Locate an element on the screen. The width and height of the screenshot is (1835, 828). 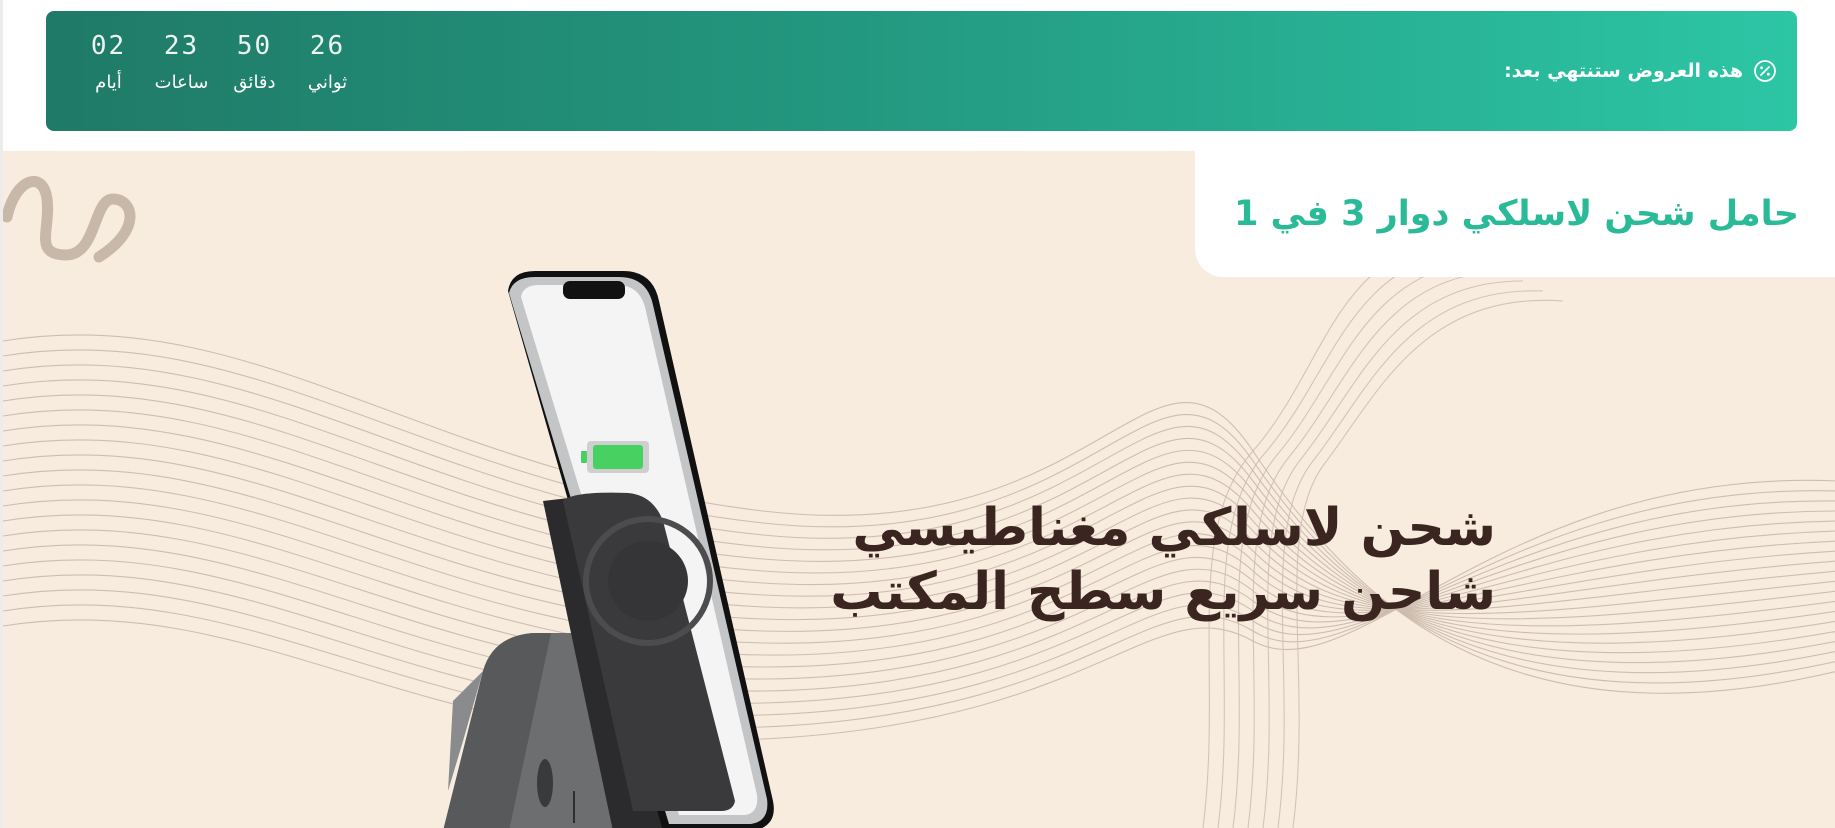
countdown-minutes-label: دقائق is located at coordinates (254, 83).